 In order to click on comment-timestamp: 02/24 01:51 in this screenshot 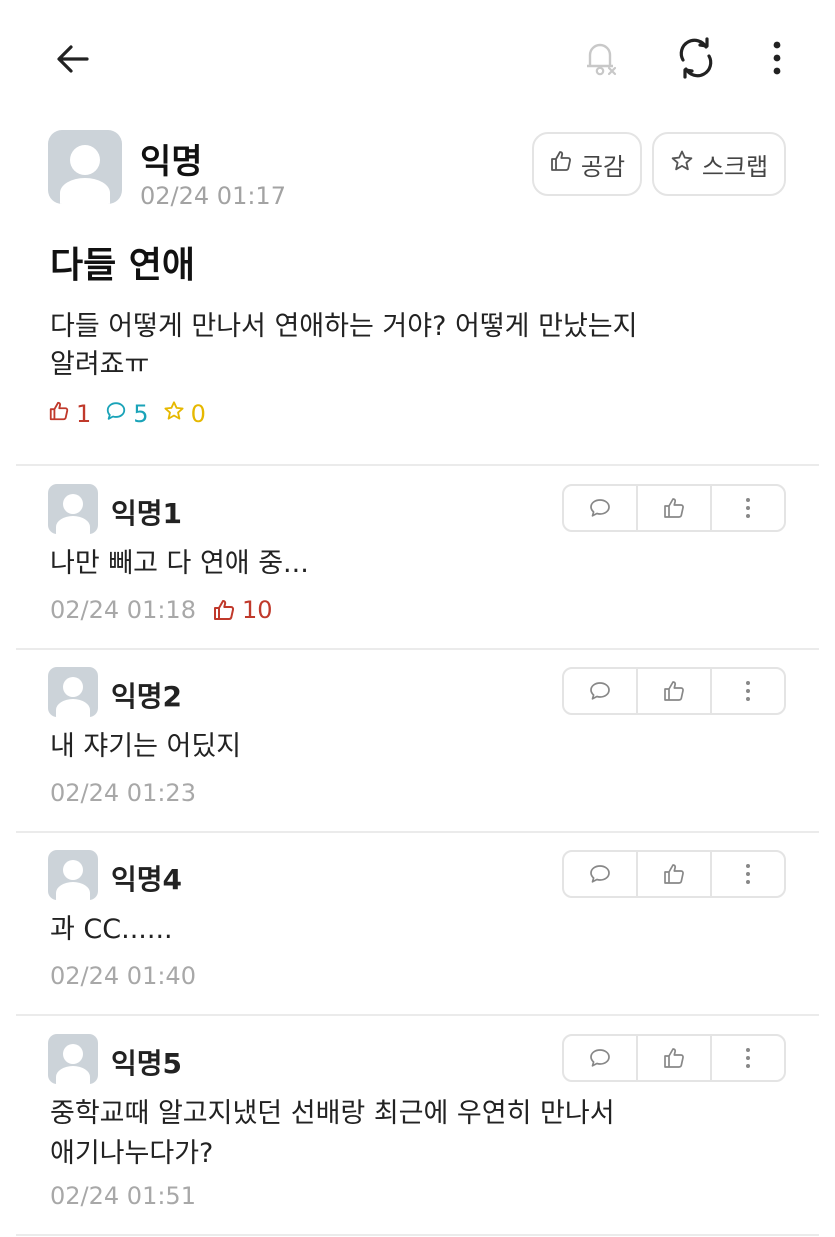, I will do `click(123, 1196)`.